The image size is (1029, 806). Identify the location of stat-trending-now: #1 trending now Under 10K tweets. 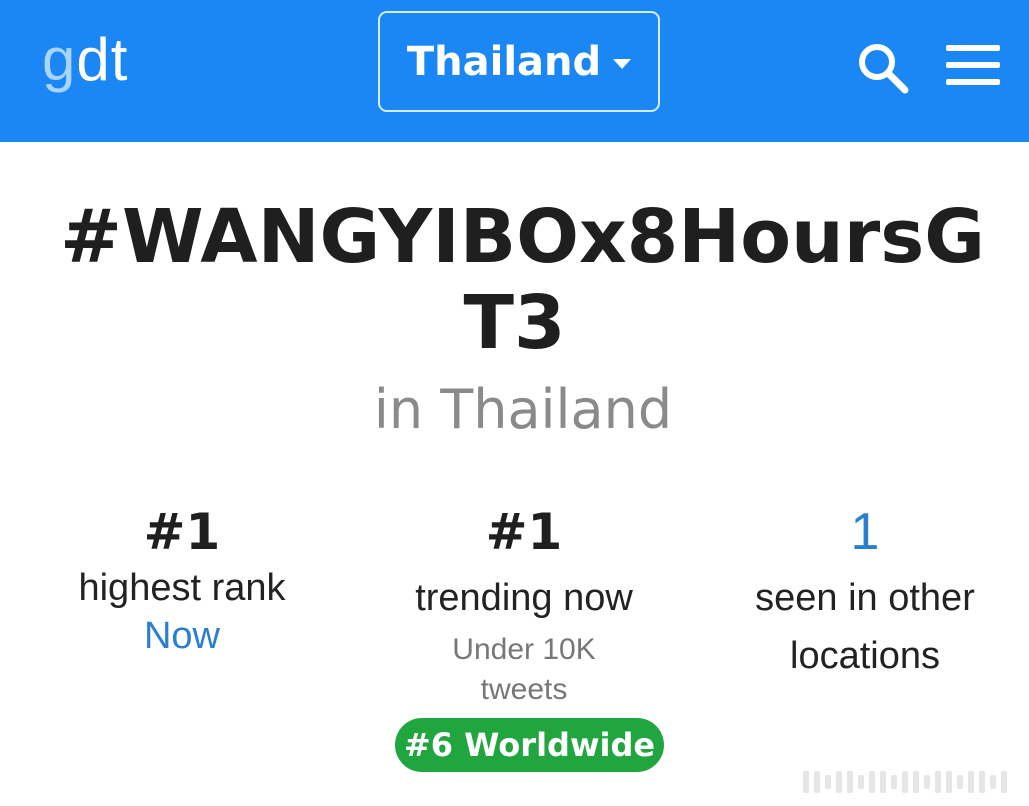
(524, 605).